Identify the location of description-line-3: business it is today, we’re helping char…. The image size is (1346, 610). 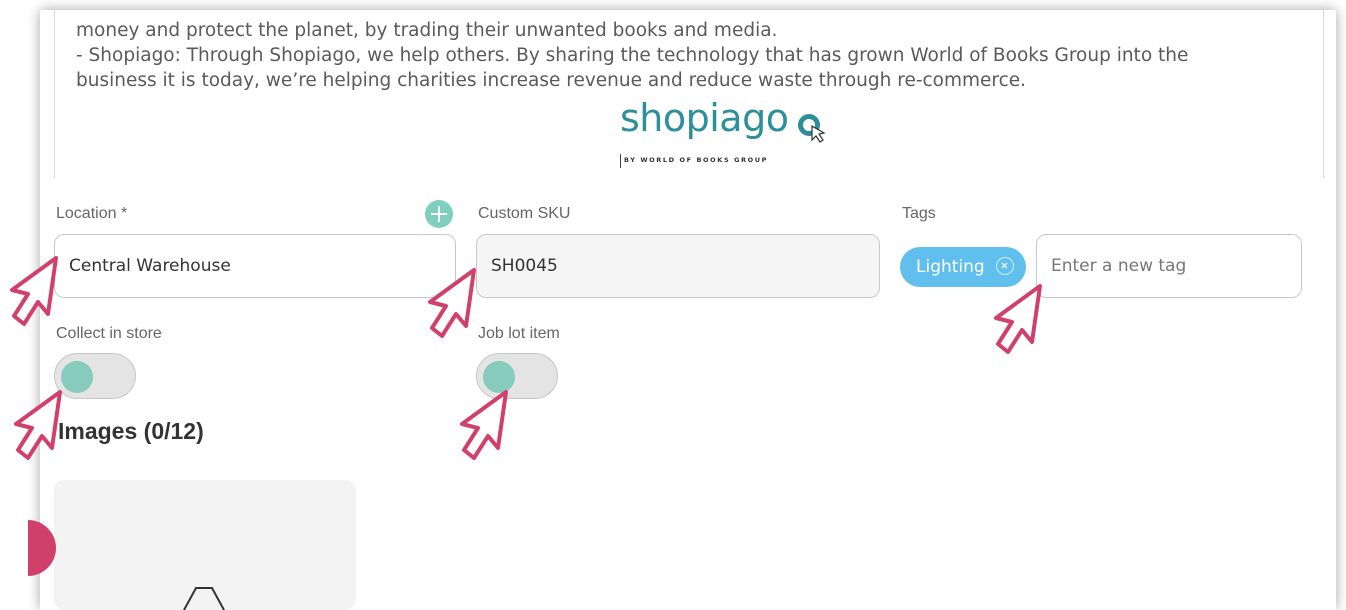
(551, 80).